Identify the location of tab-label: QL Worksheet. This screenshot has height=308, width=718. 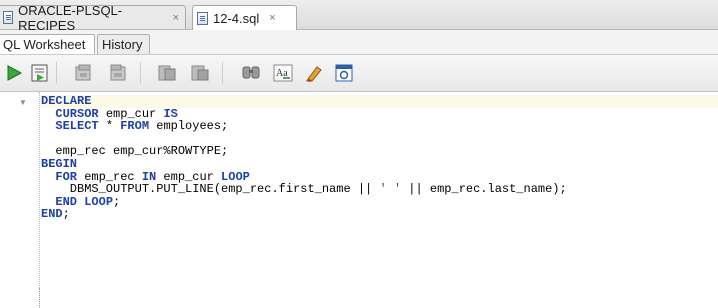
(44, 44).